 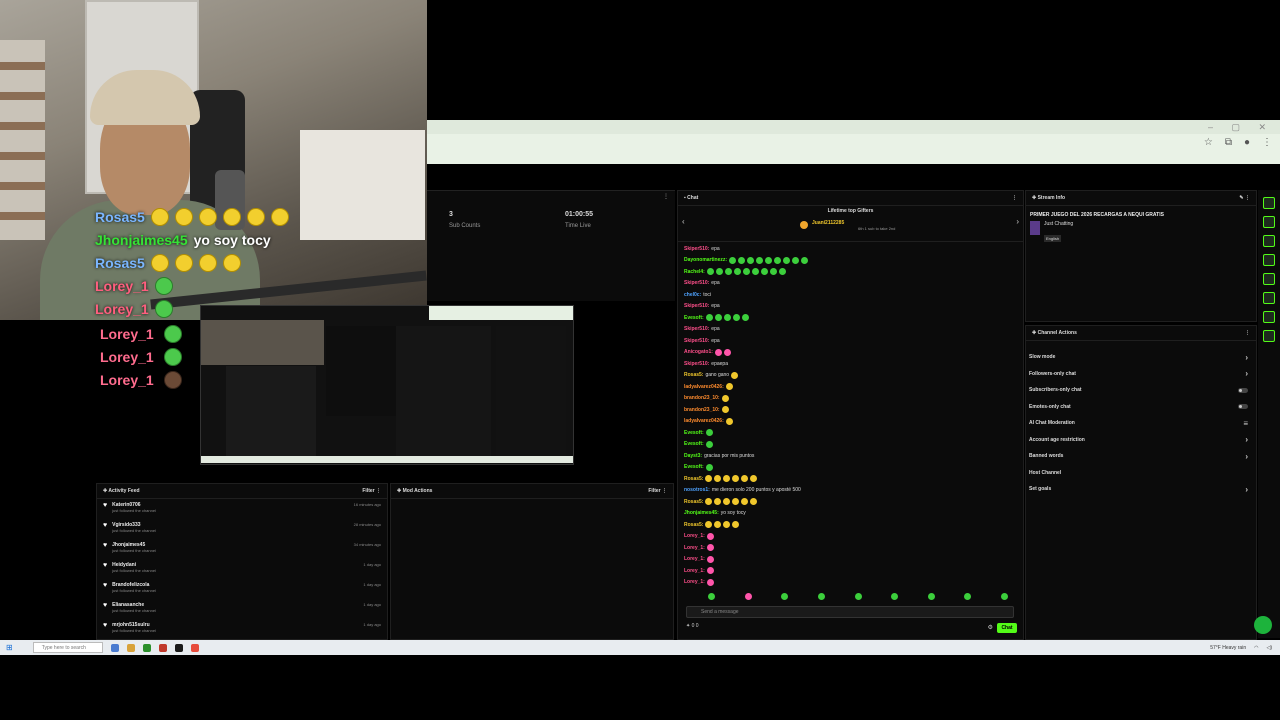 What do you see at coordinates (1141, 374) in the screenshot?
I see `channel-action-item: Followers-only chat ›` at bounding box center [1141, 374].